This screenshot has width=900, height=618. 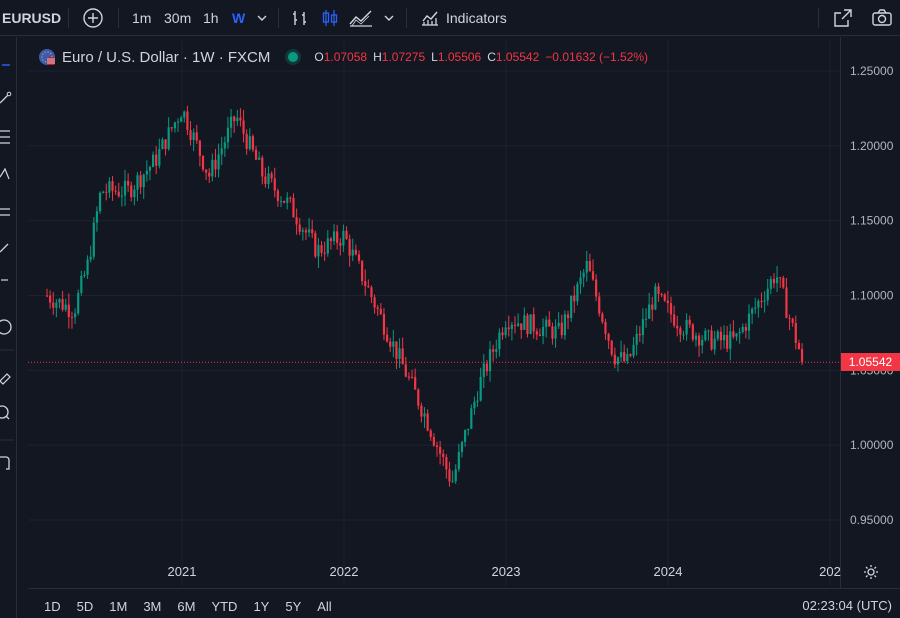 I want to click on market-status-icon, so click(x=293, y=57).